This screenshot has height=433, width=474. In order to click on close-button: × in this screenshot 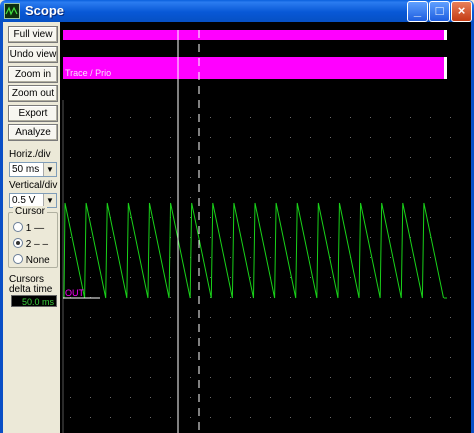, I will do `click(461, 11)`.